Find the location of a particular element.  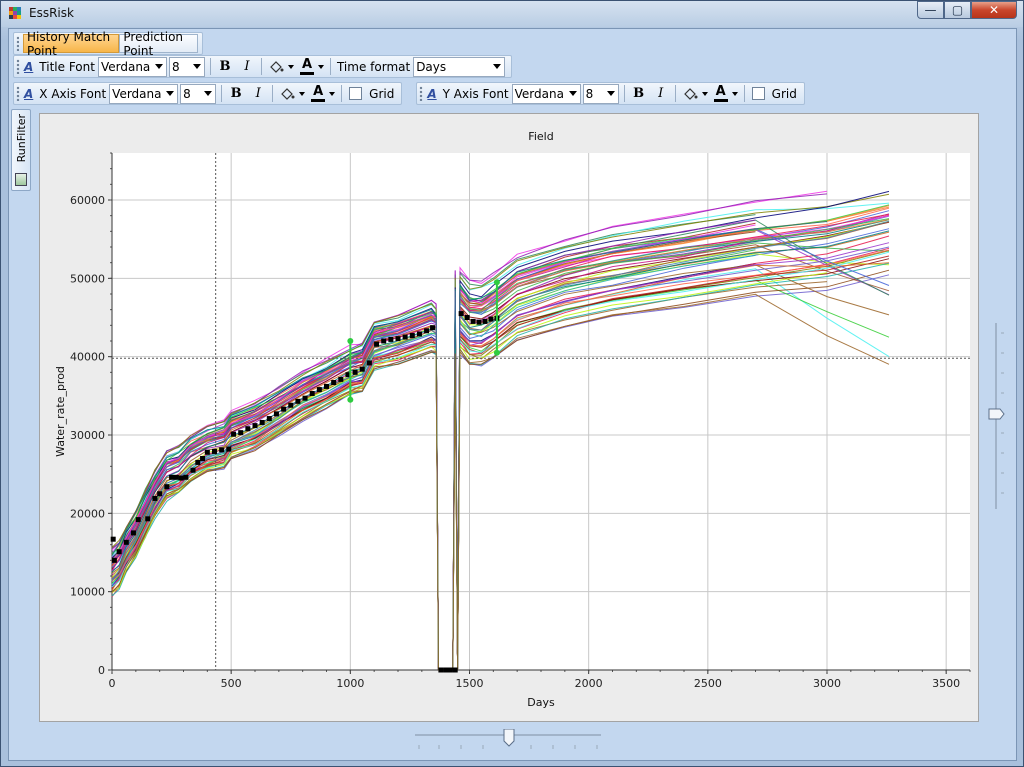

time-format-select: Days is located at coordinates (459, 66).